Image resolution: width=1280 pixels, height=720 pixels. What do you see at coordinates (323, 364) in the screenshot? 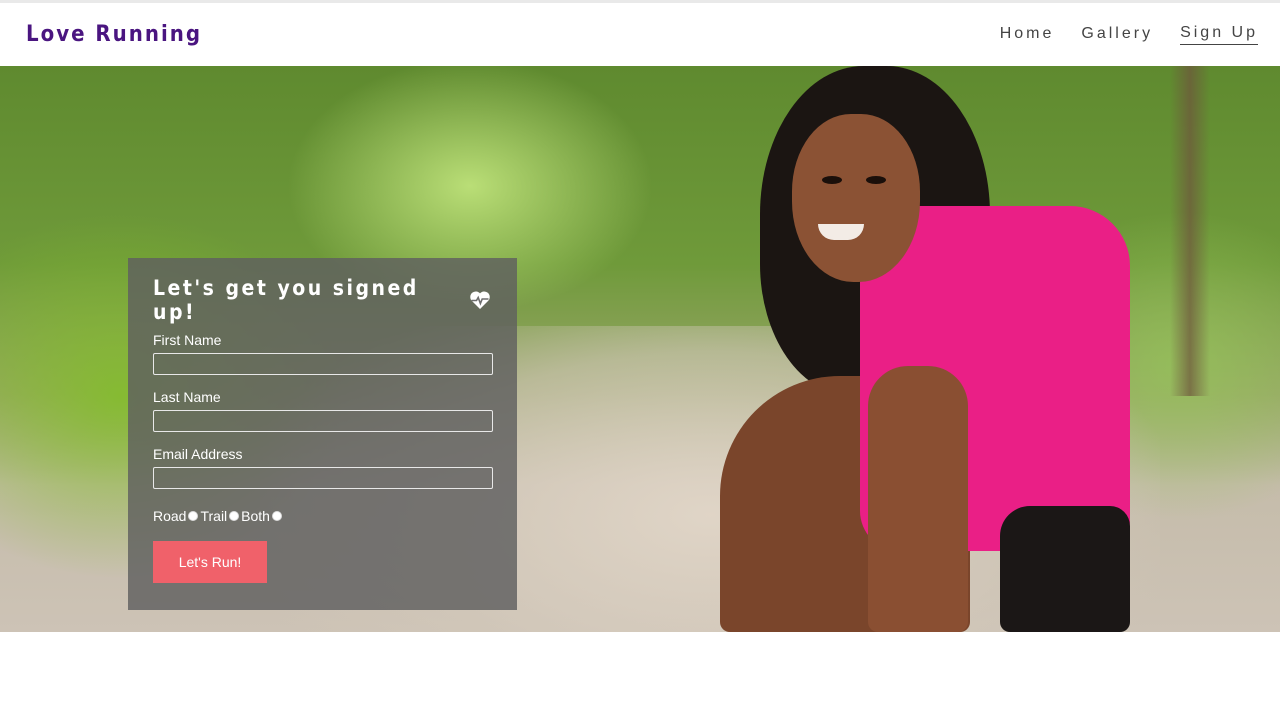
I see `first-name-input` at bounding box center [323, 364].